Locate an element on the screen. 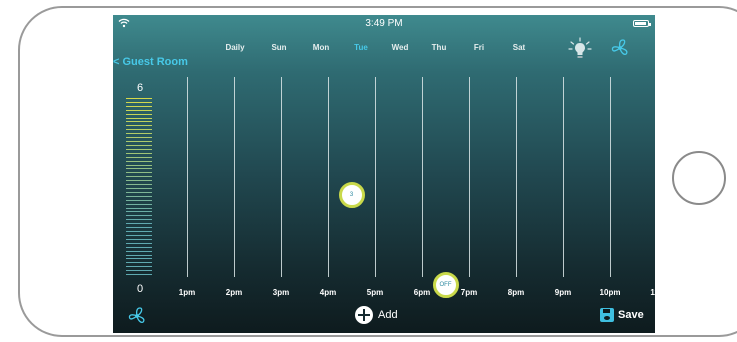 This screenshot has width=737, height=342. day-tab-wed: Wed is located at coordinates (400, 47).